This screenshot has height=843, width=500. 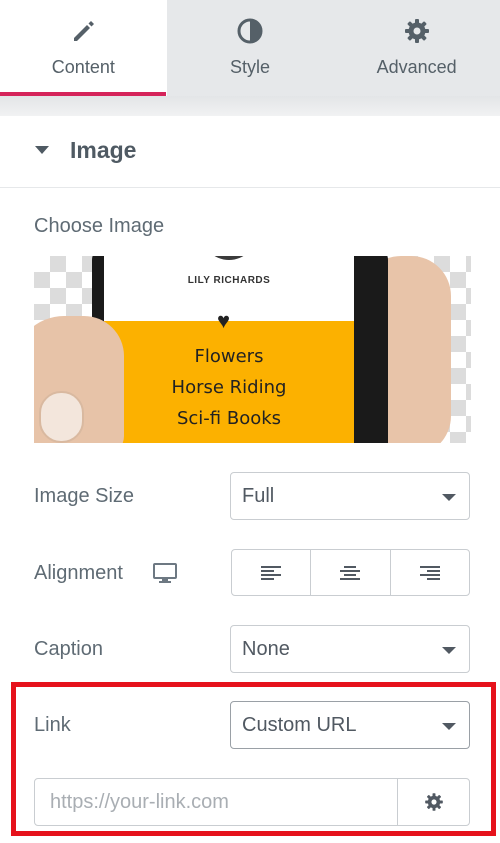 What do you see at coordinates (52, 725) in the screenshot?
I see `link-label: Link` at bounding box center [52, 725].